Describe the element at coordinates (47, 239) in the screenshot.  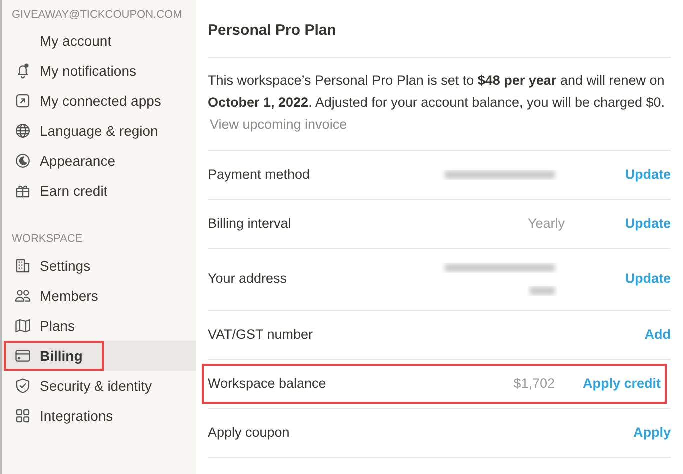
I see `section-header: WORKSPACE` at that location.